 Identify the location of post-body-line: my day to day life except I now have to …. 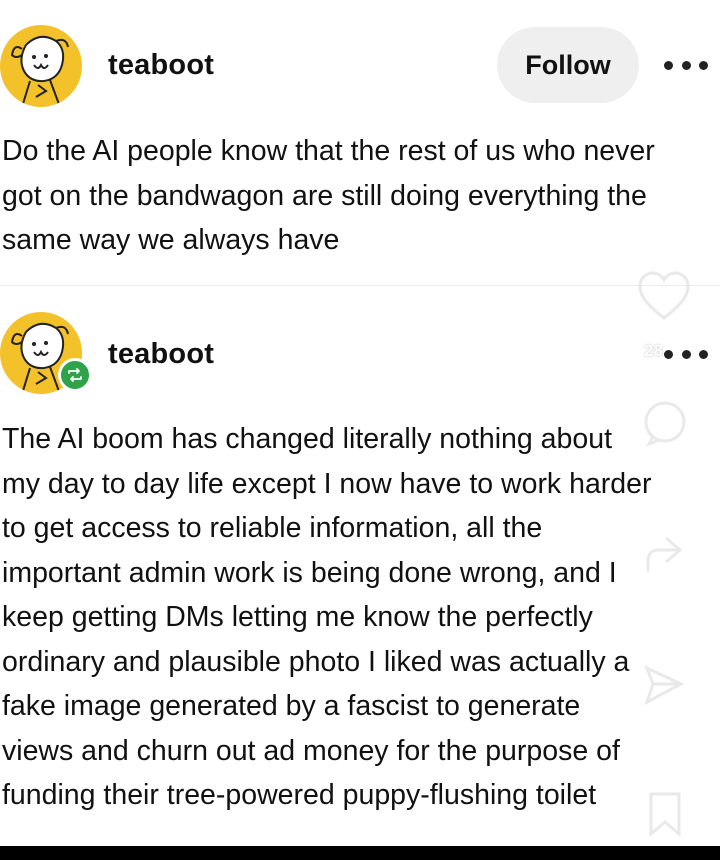
(327, 483).